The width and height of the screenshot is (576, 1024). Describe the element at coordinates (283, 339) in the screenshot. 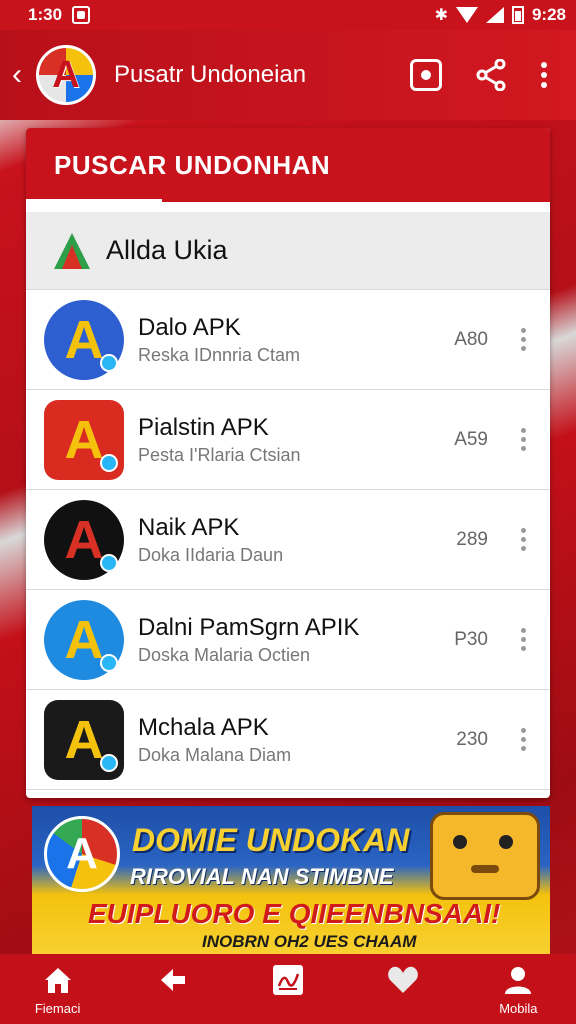

I see `app-text: Dalo APK Reska IDnnria Ctam` at that location.